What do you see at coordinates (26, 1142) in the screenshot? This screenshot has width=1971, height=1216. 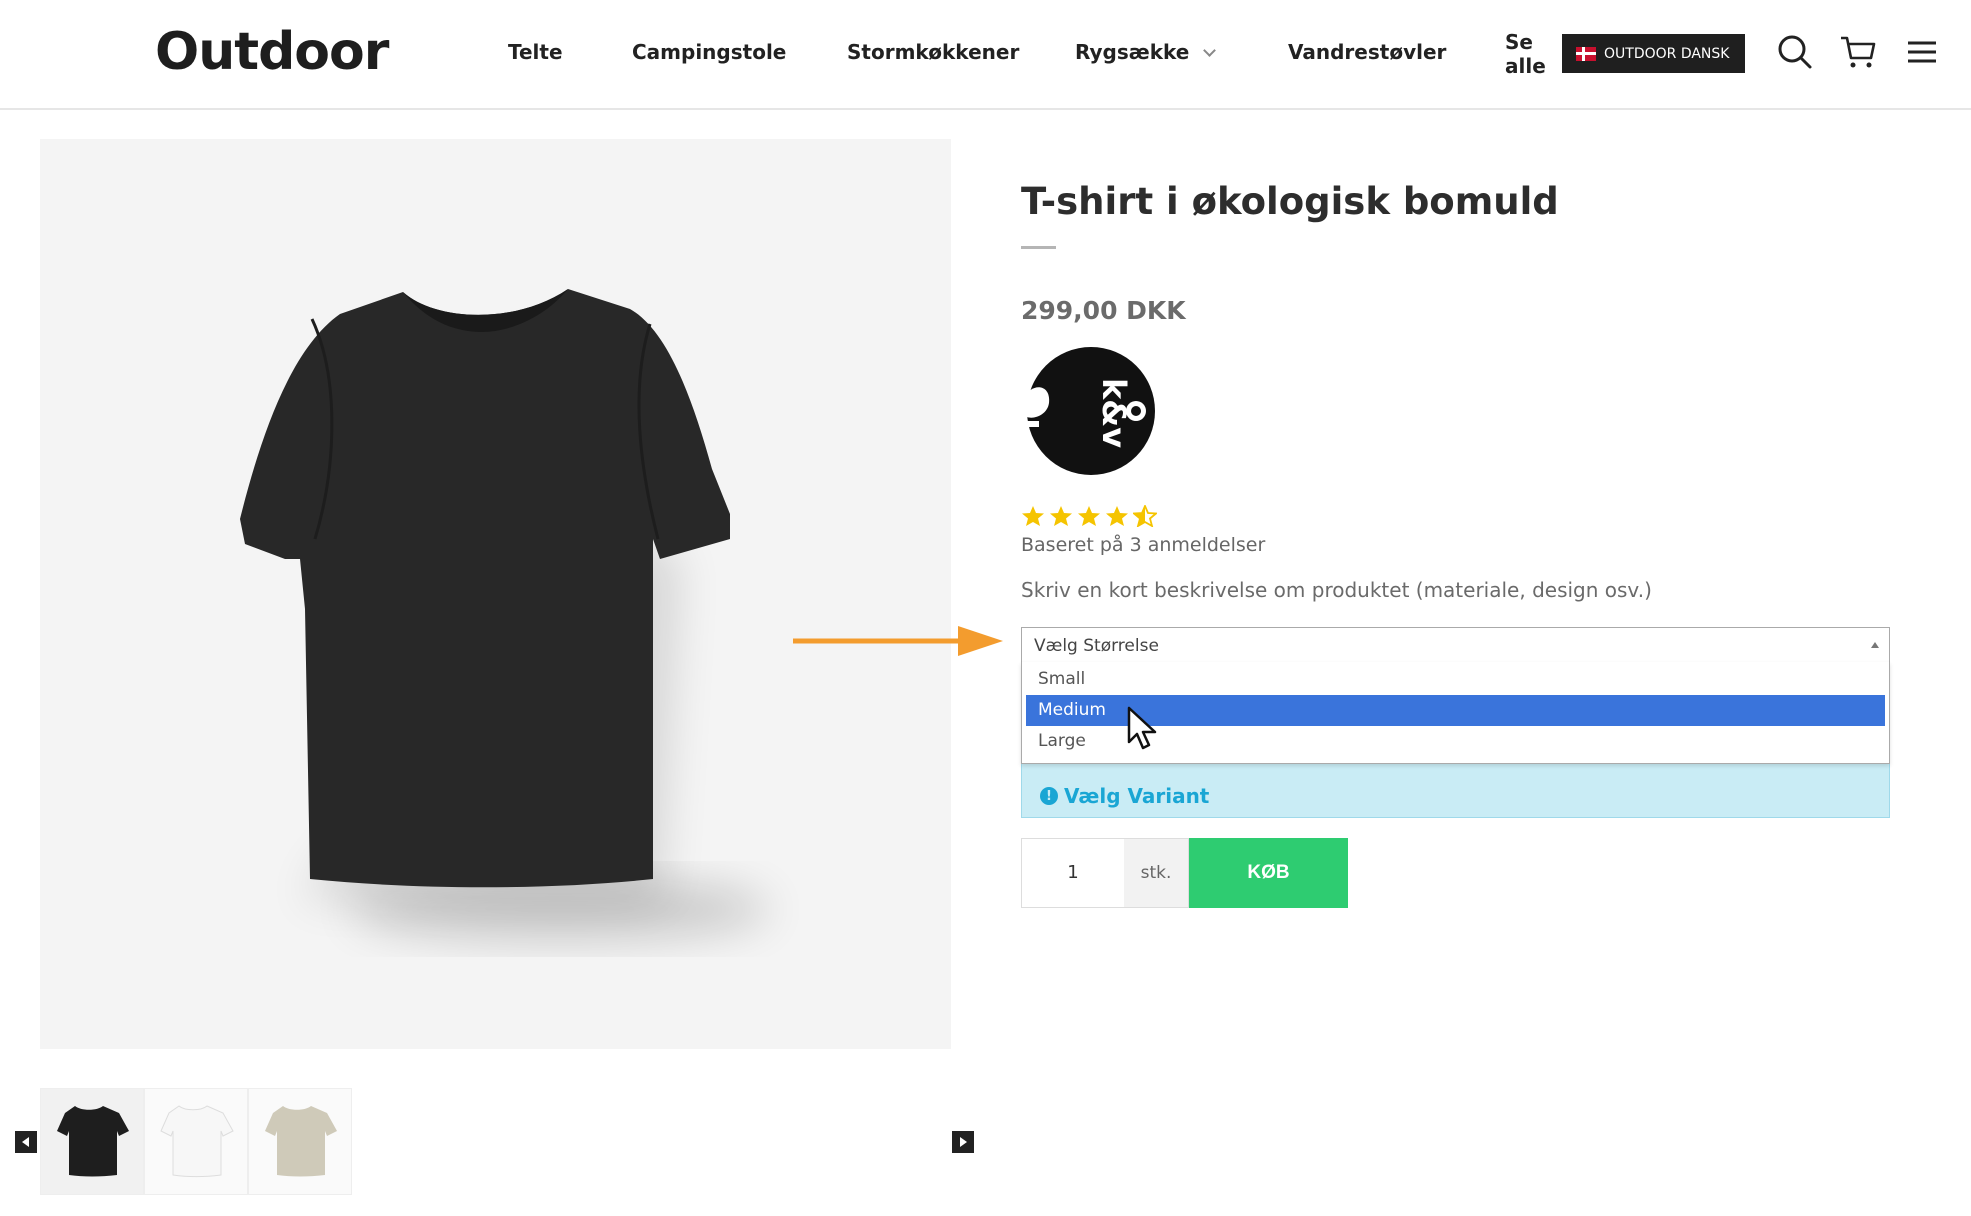 I see `thumbnail-prev-button` at bounding box center [26, 1142].